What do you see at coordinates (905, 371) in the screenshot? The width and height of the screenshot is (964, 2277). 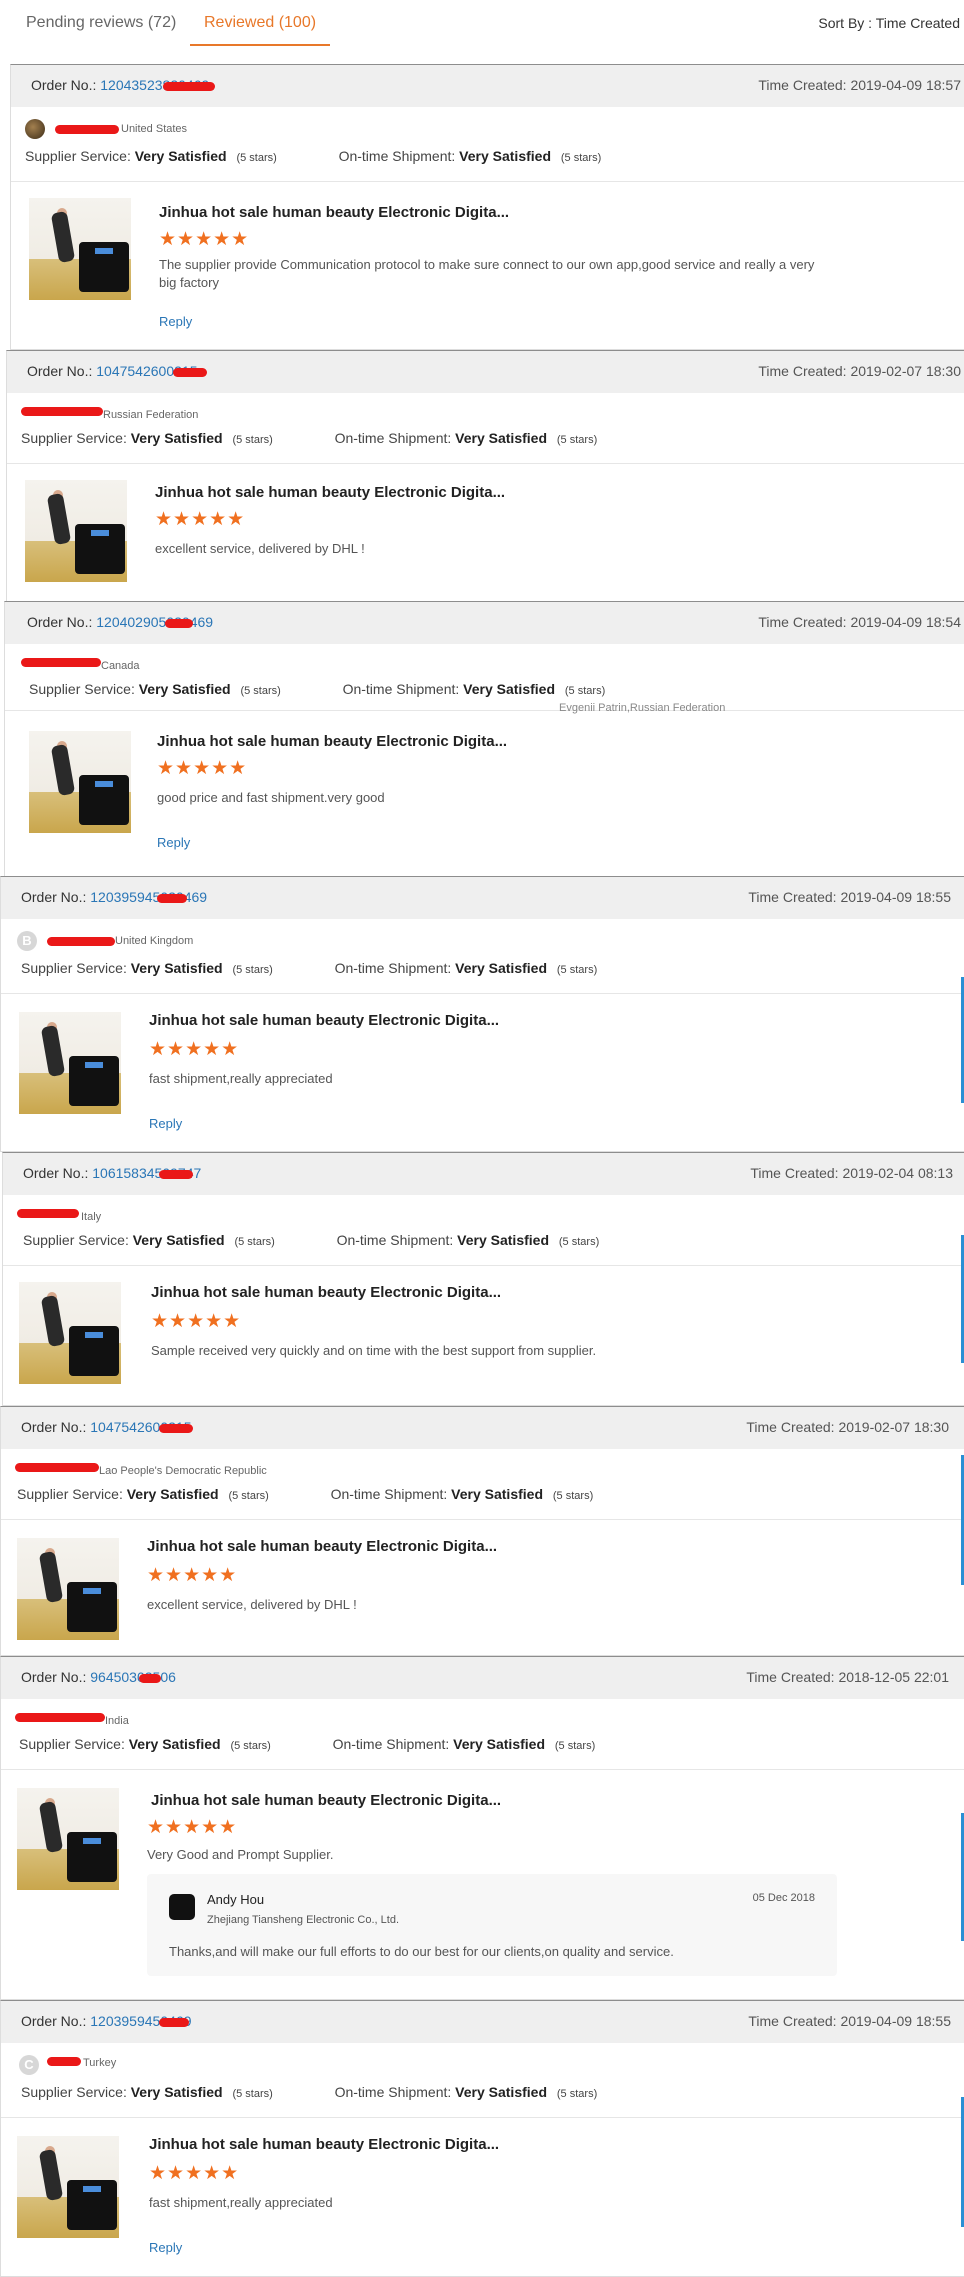 I see `time-created-value: 2019-02-07 18:30` at bounding box center [905, 371].